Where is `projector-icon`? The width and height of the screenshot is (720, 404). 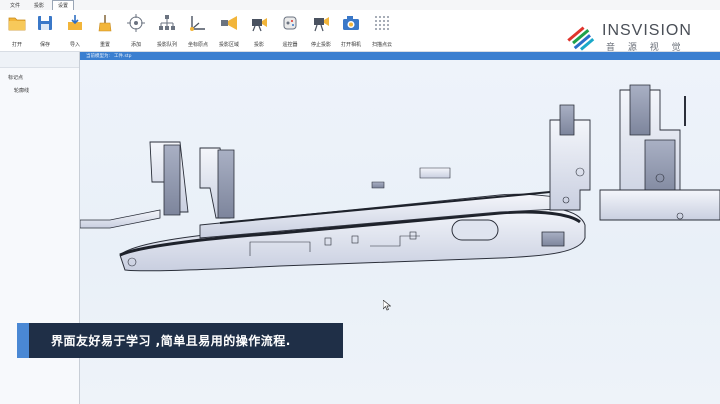 projector-icon is located at coordinates (259, 25).